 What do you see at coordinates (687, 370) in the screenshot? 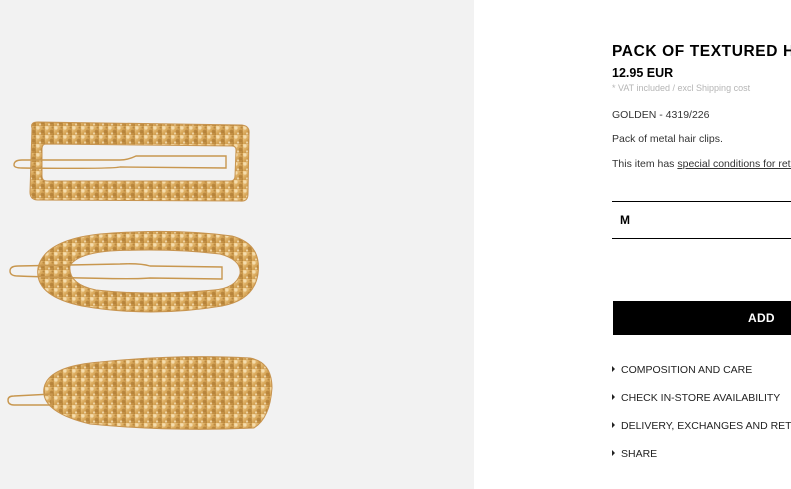
I see `accordion-label: COMPOSITION AND CARE` at bounding box center [687, 370].